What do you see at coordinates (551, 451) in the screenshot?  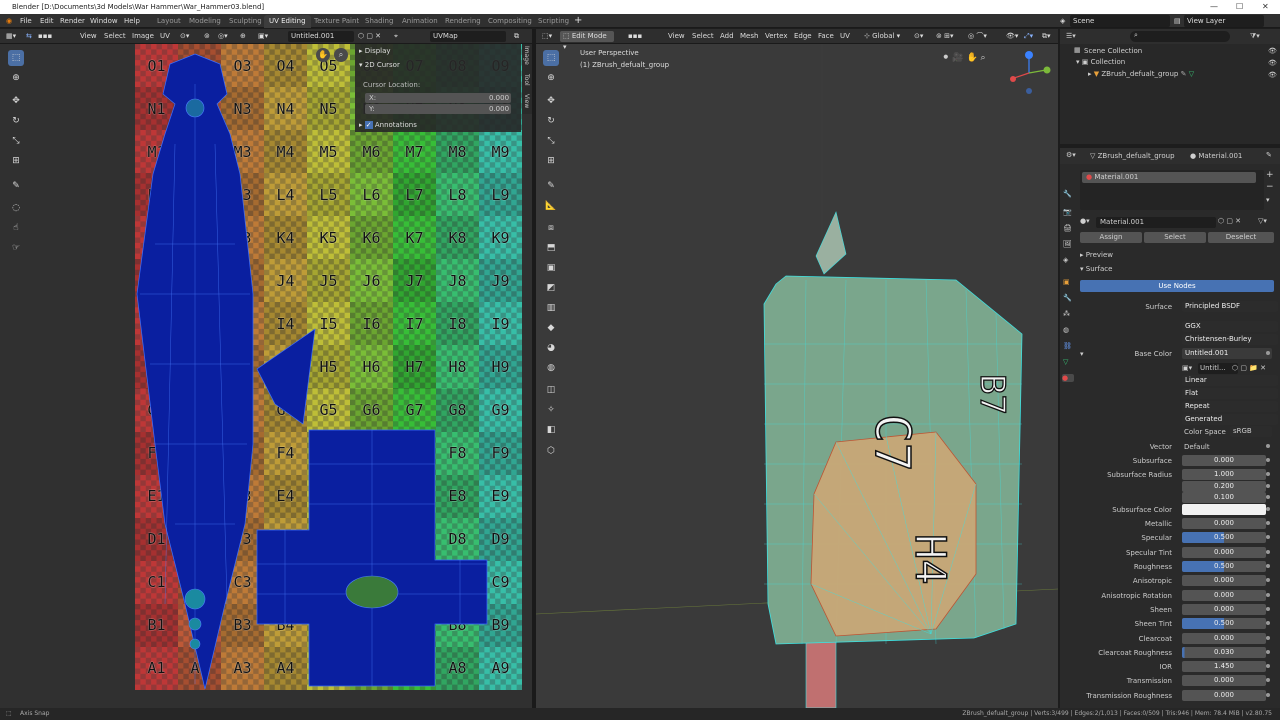 I see `vp-rip-icon: ⬡` at bounding box center [551, 451].